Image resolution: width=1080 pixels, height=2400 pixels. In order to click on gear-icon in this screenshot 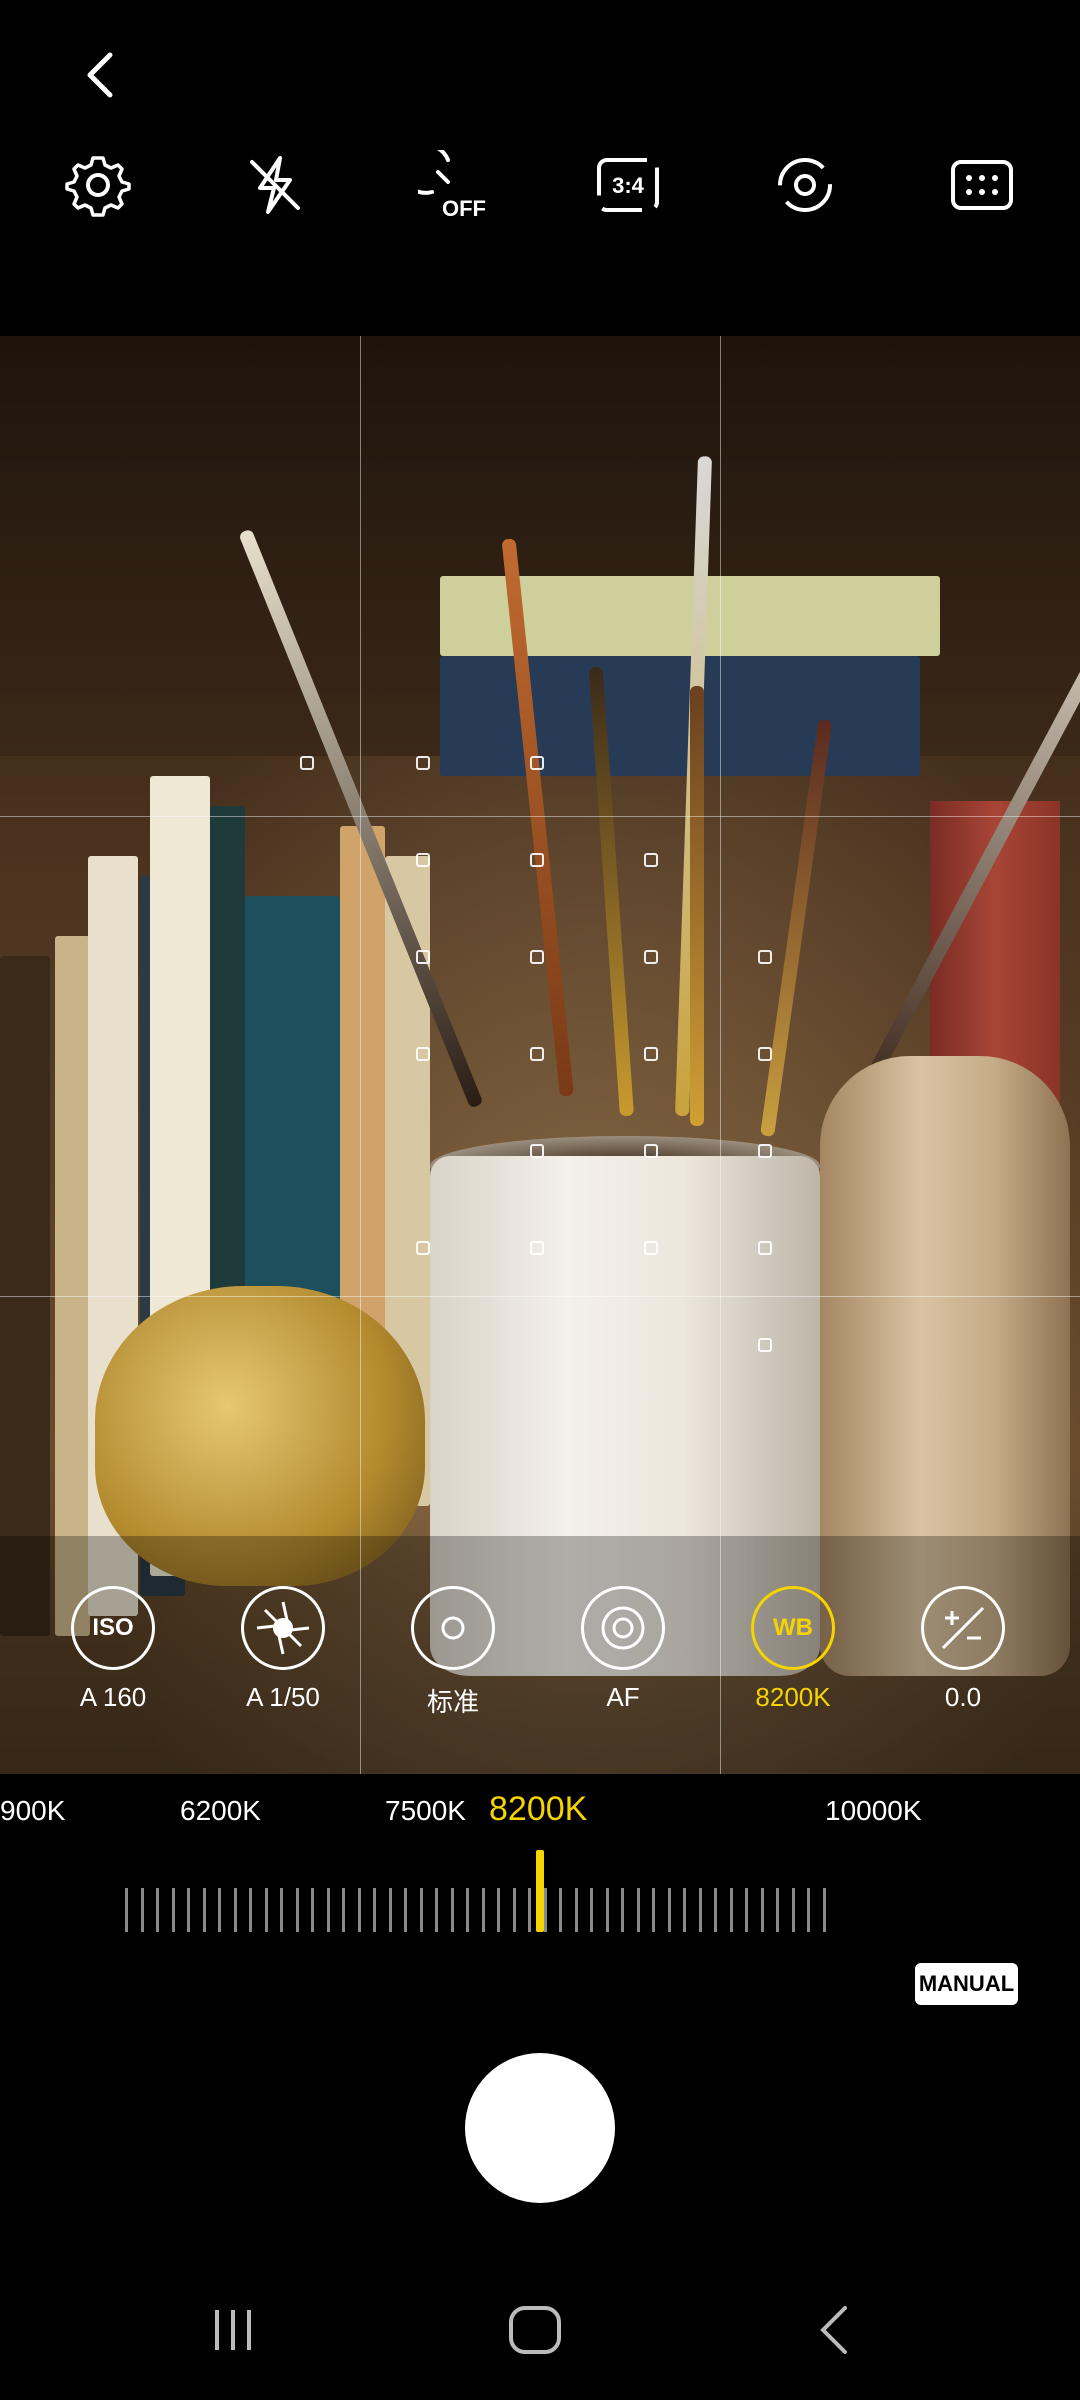, I will do `click(98, 186)`.